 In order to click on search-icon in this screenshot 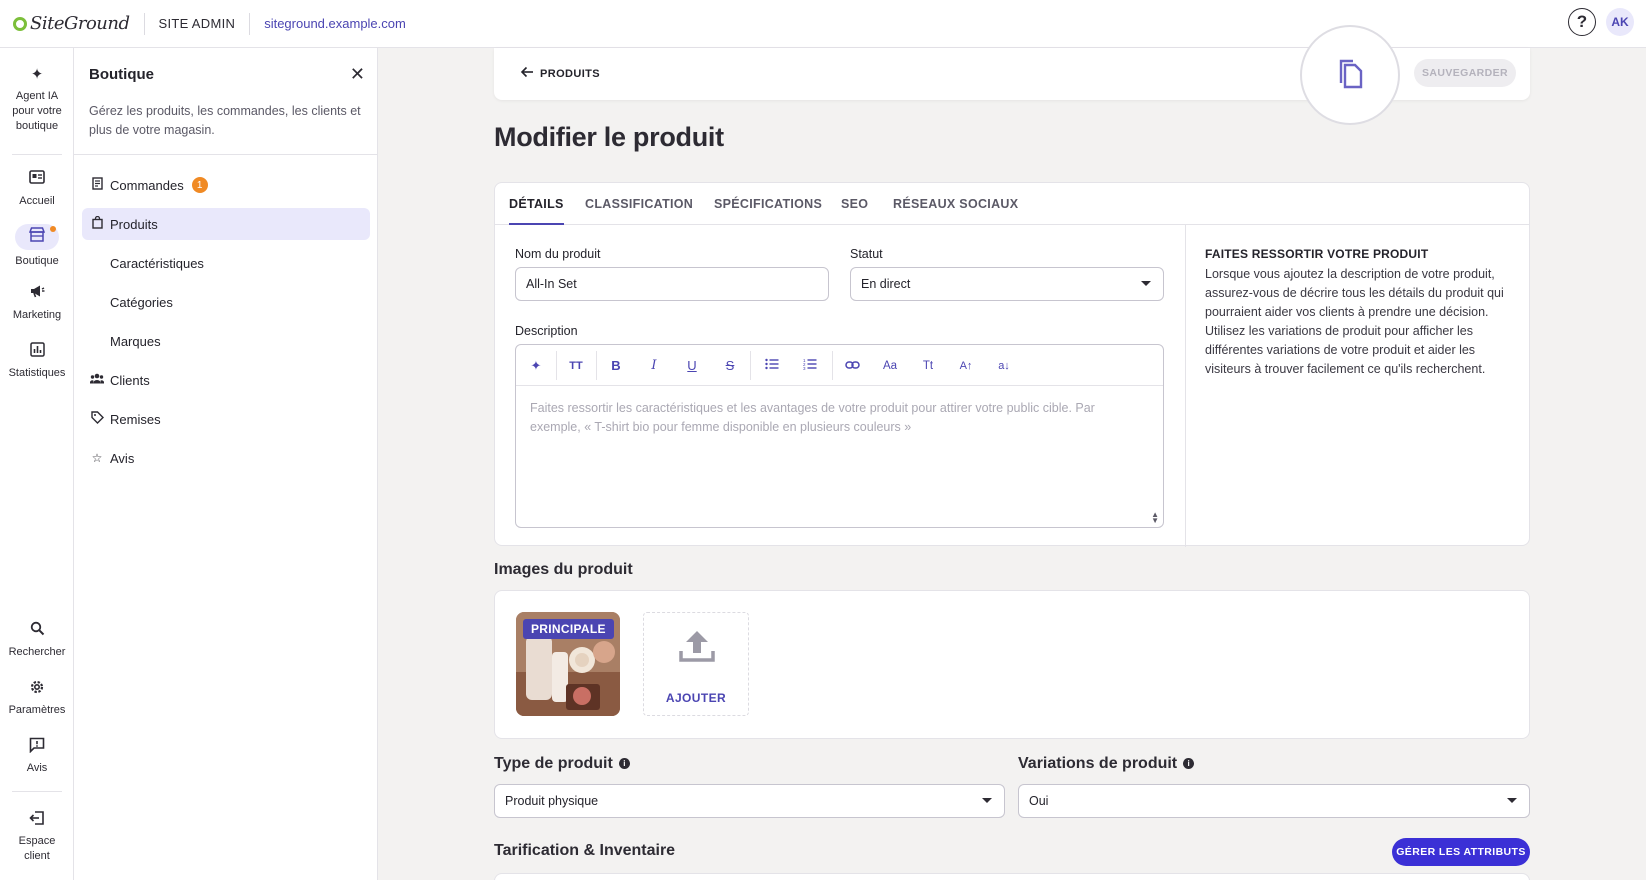, I will do `click(37, 631)`.